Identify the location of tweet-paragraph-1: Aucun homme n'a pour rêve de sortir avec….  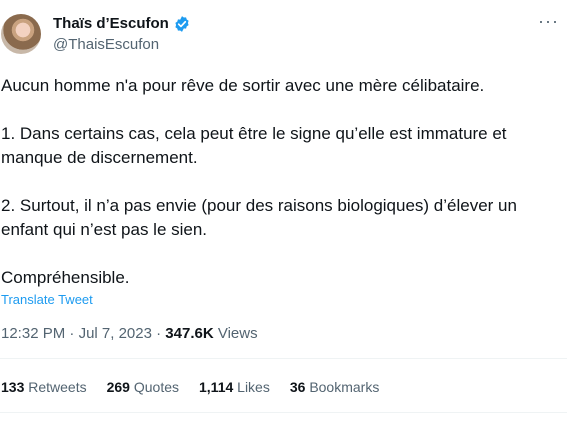
(243, 85).